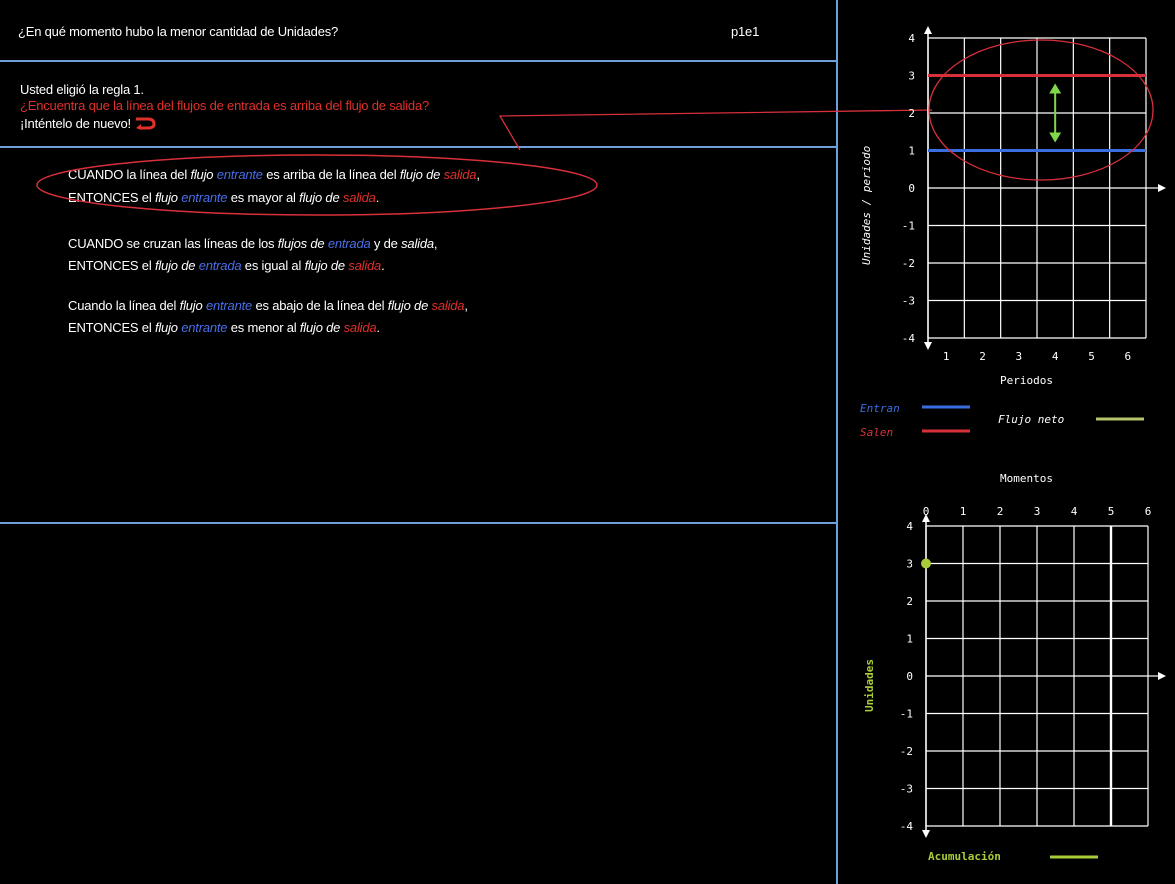  Describe the element at coordinates (866, 205) in the screenshot. I see `flow-ylabel: Unidades / periodo` at that location.